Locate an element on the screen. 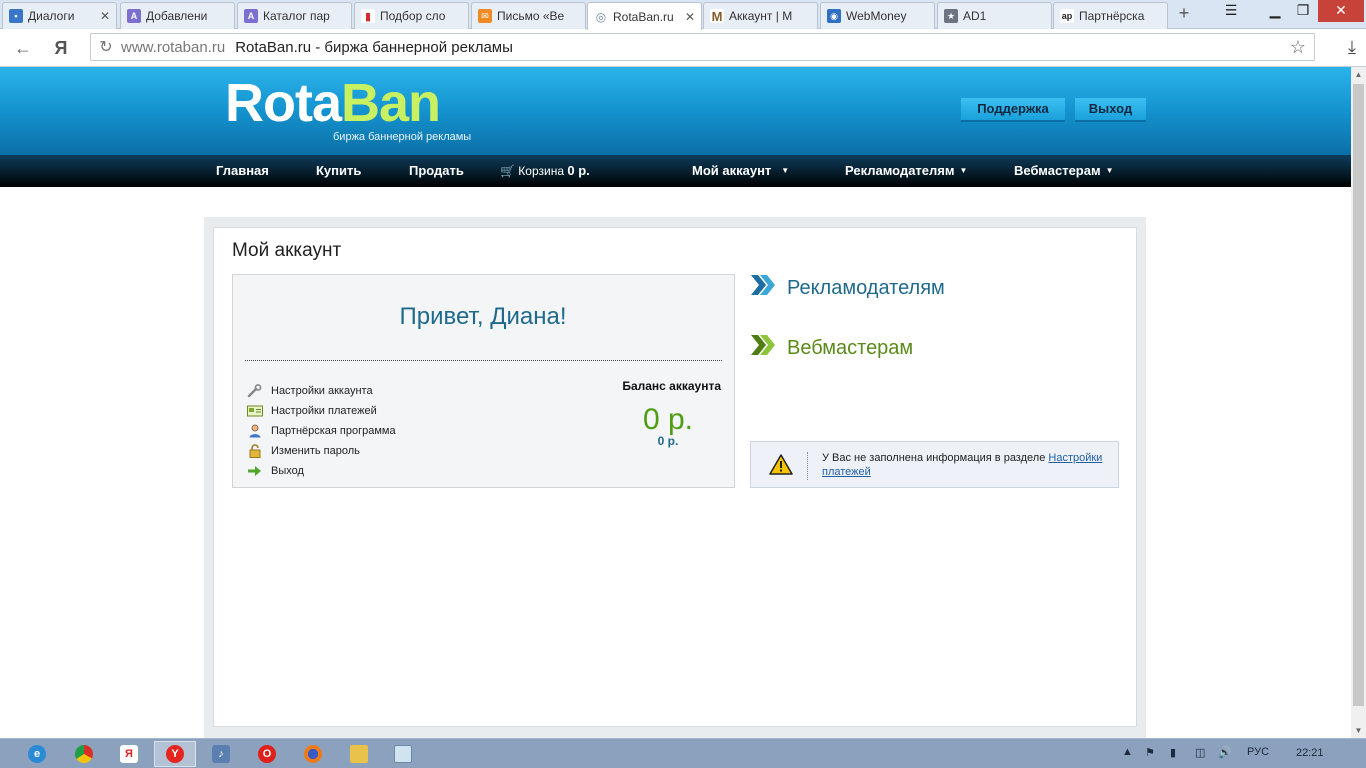 The height and width of the screenshot is (768, 1366). window-close-button: ✕ is located at coordinates (1341, 11).